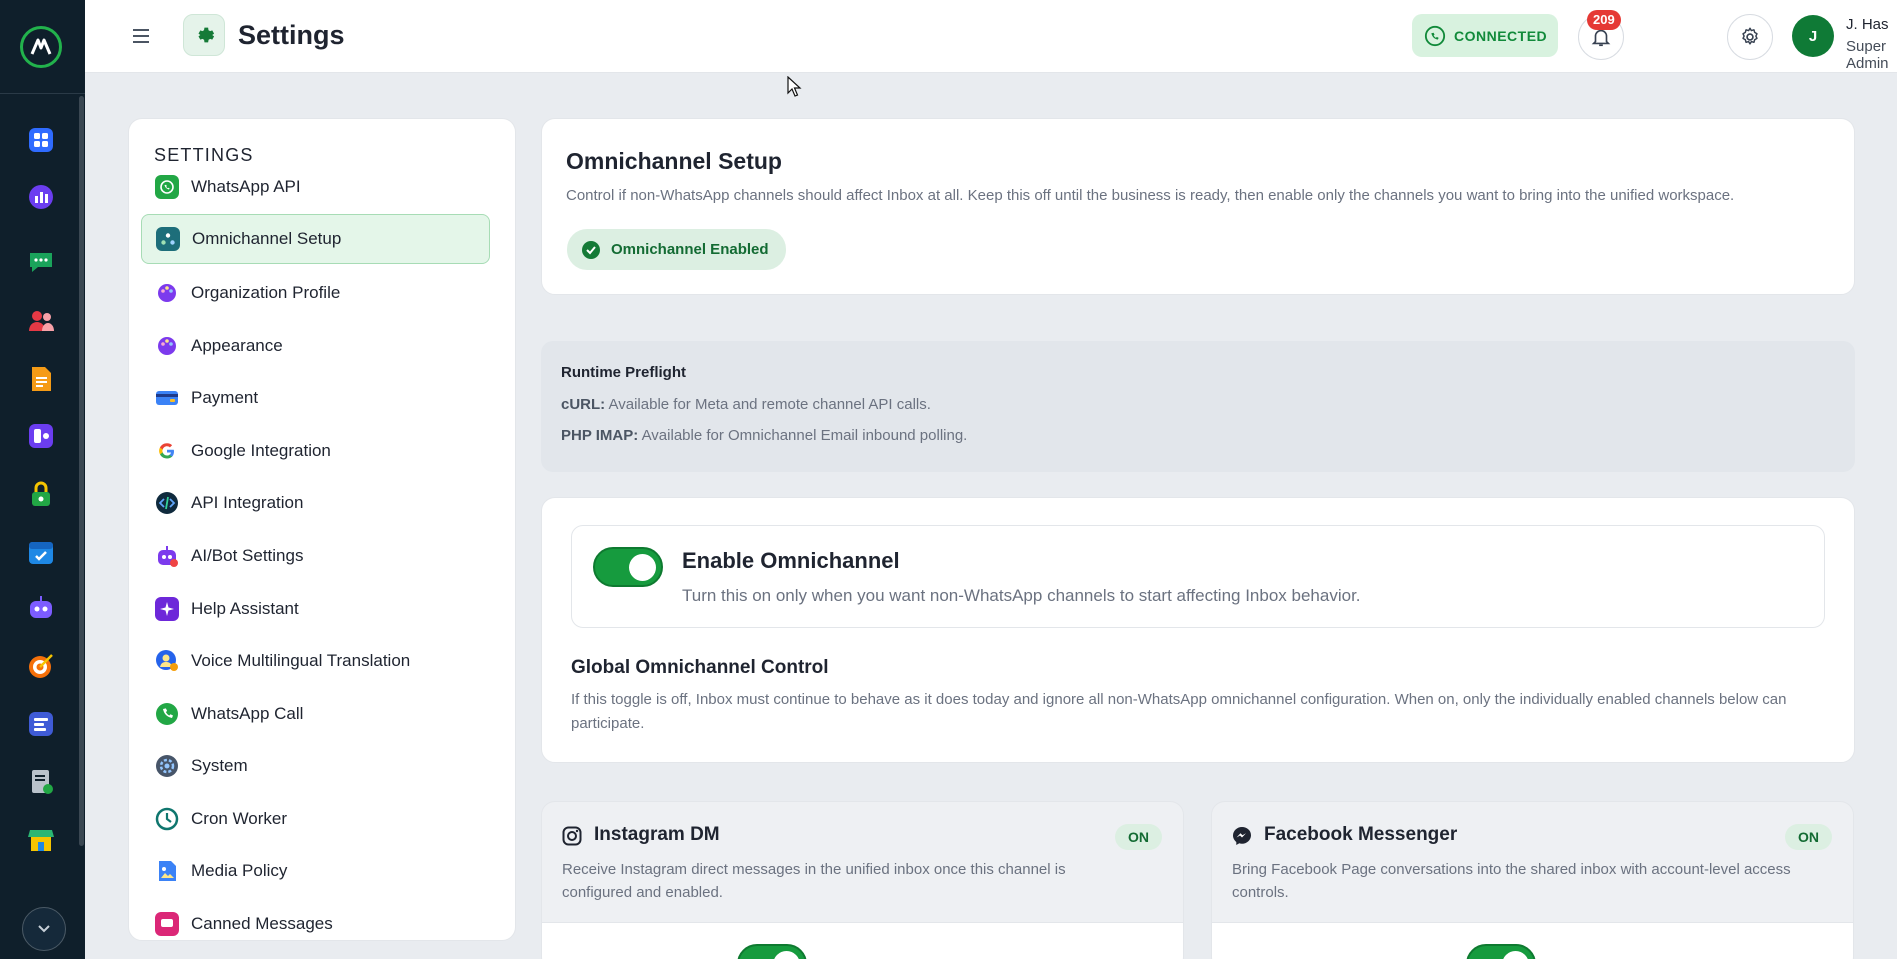  I want to click on menu-item-label: API Integration, so click(247, 502).